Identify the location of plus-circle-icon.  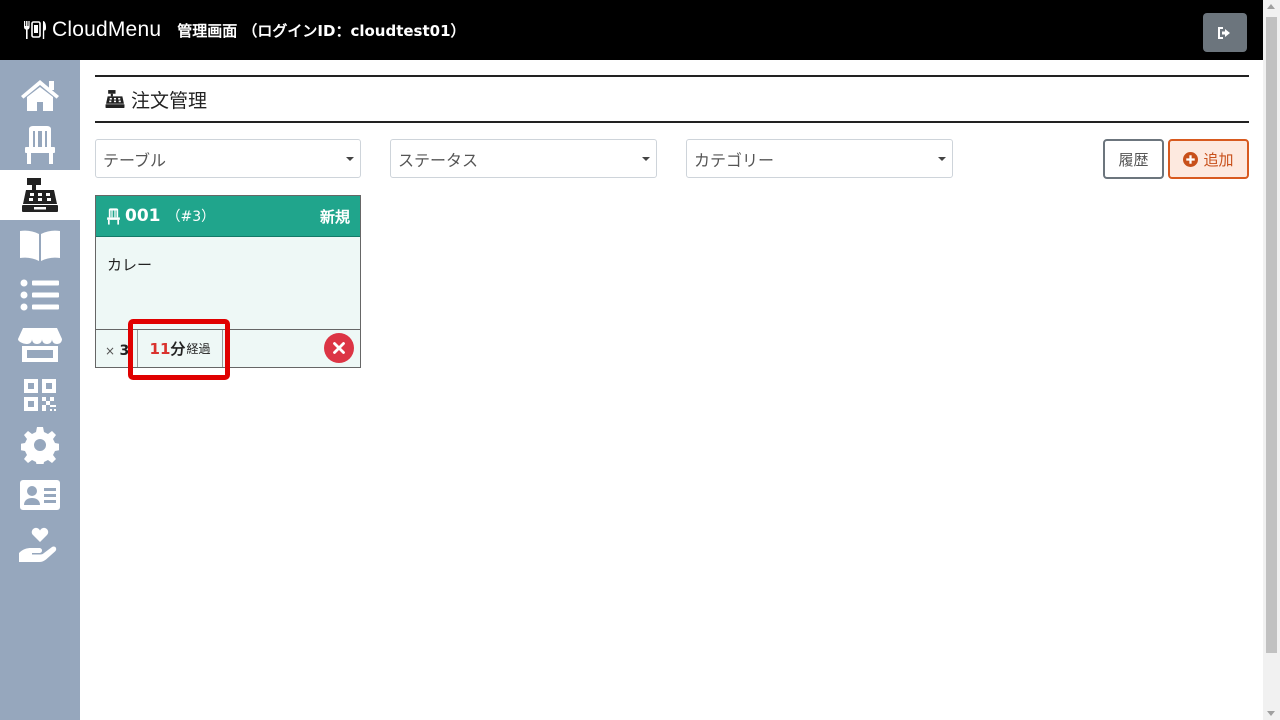
(1191, 159).